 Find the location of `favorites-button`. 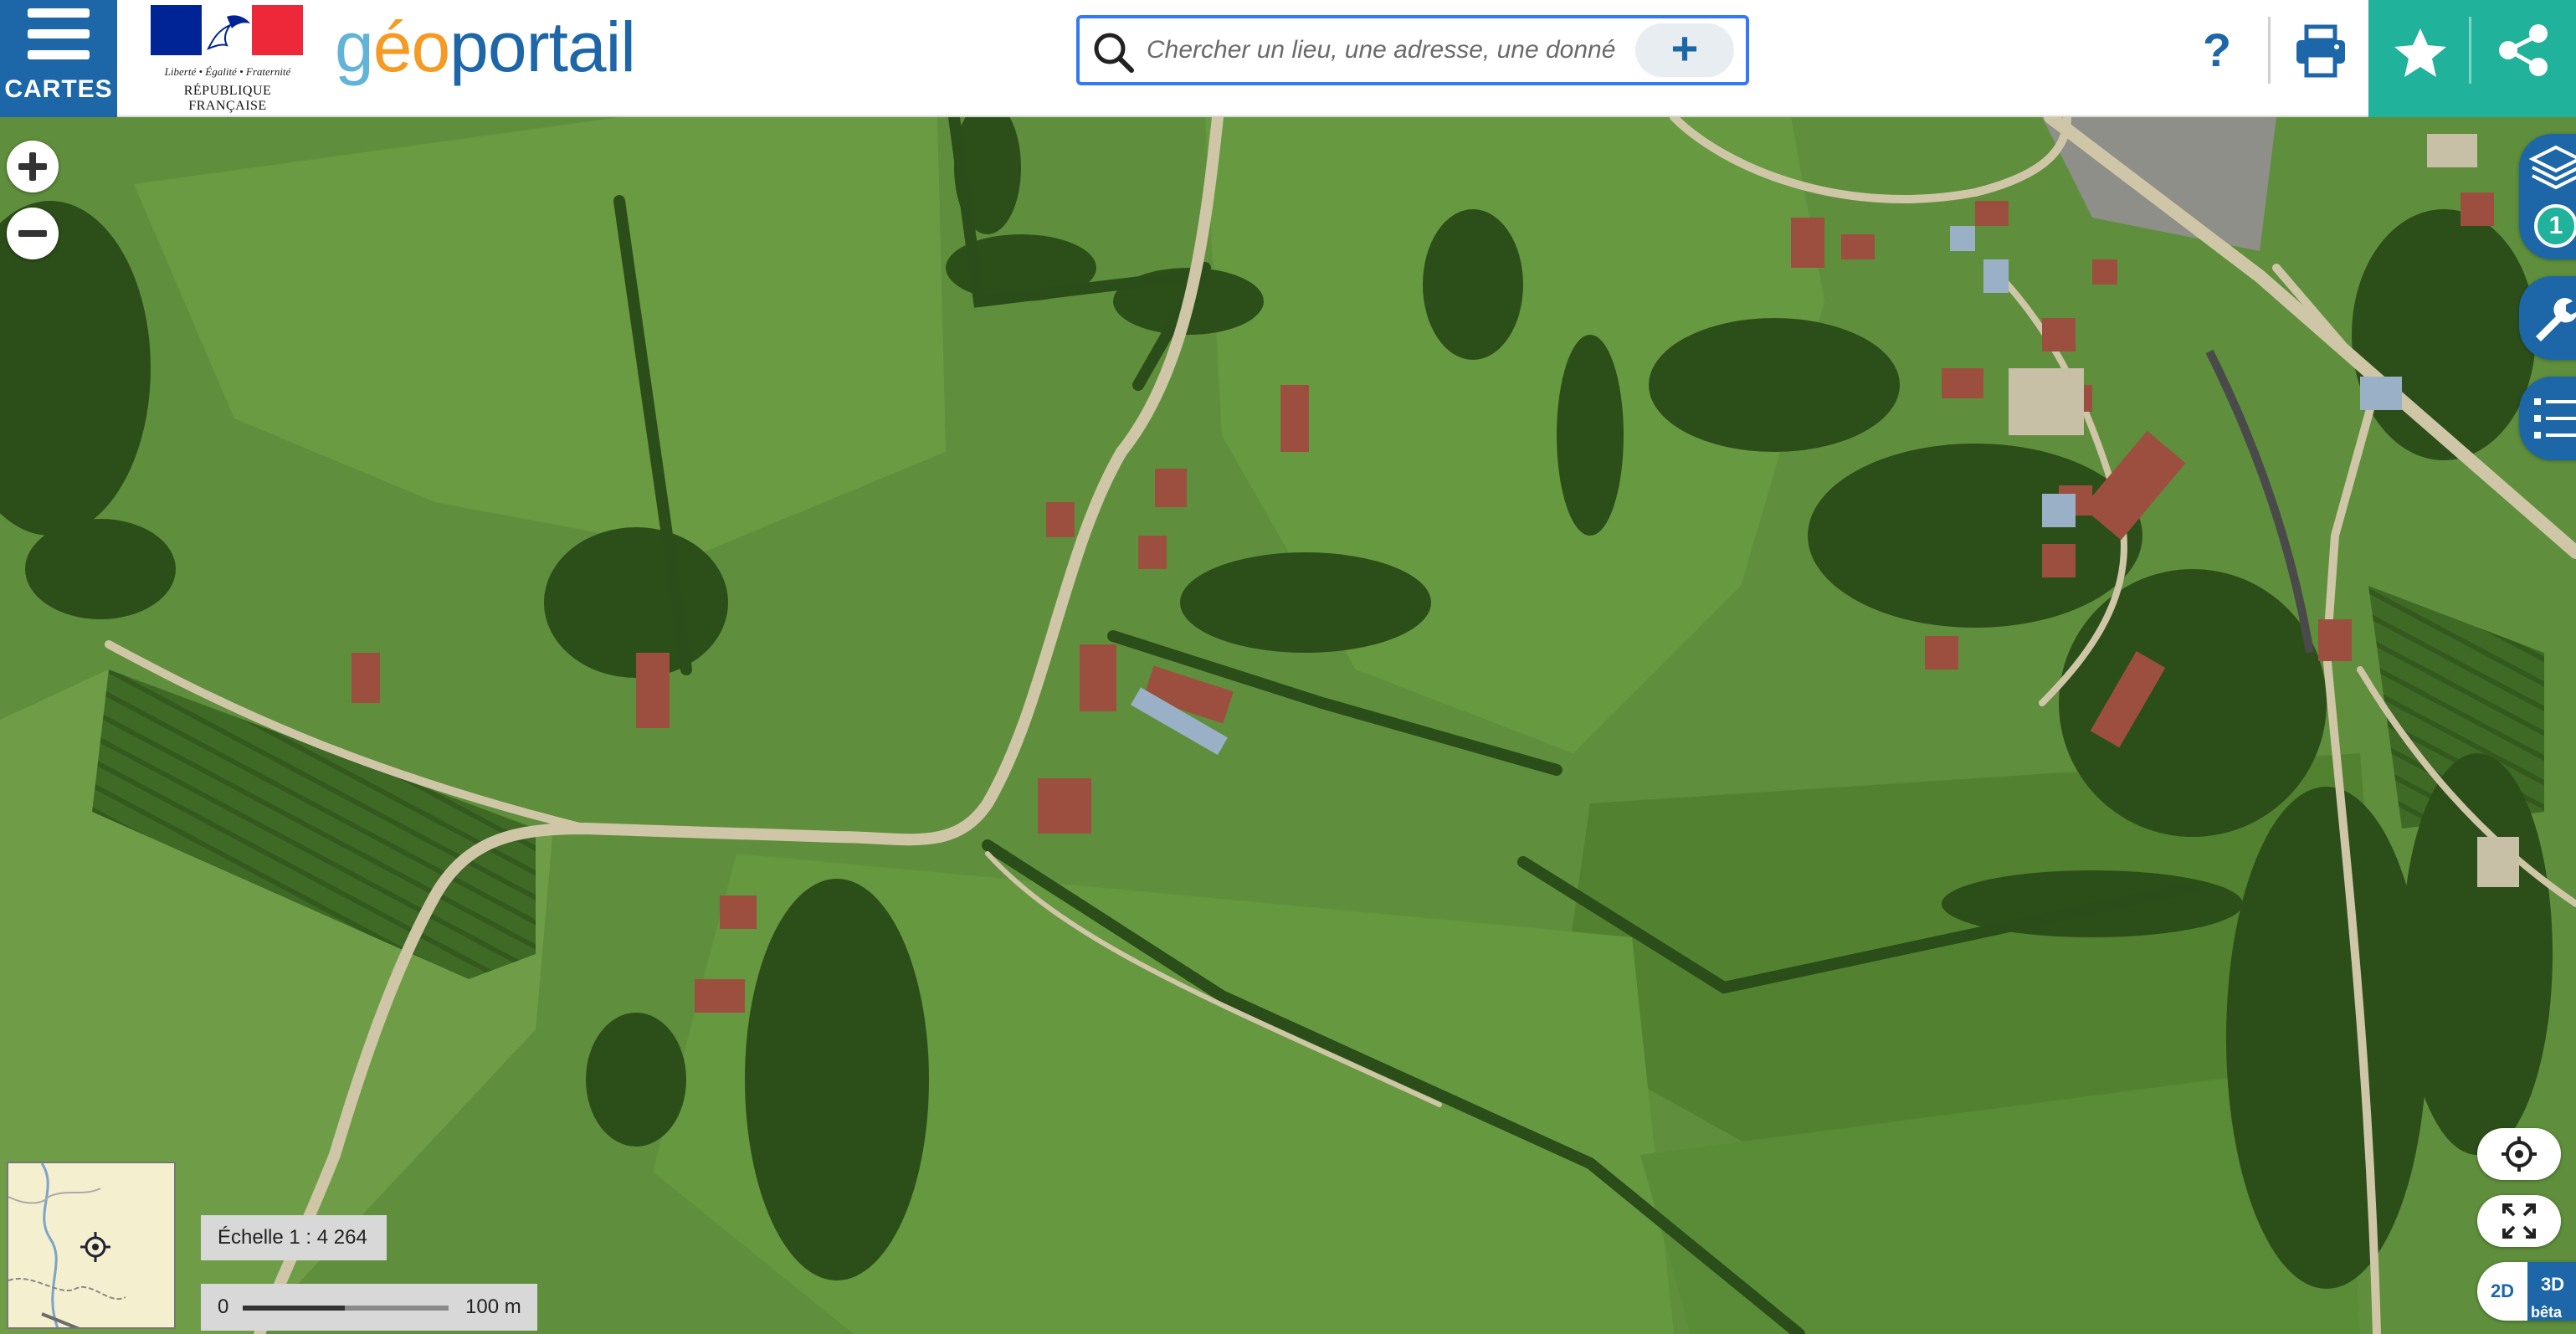

favorites-button is located at coordinates (2420, 59).